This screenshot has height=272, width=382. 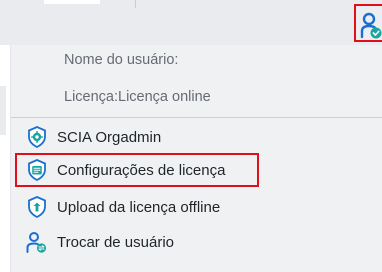 What do you see at coordinates (196, 117) in the screenshot?
I see `menu-divider` at bounding box center [196, 117].